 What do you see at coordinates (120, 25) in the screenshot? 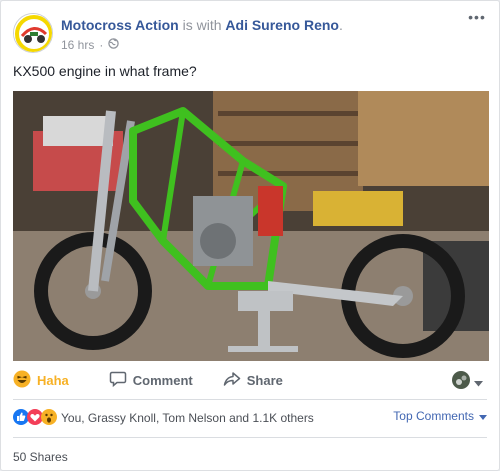
I see `page-name-link: Motocross Action` at bounding box center [120, 25].